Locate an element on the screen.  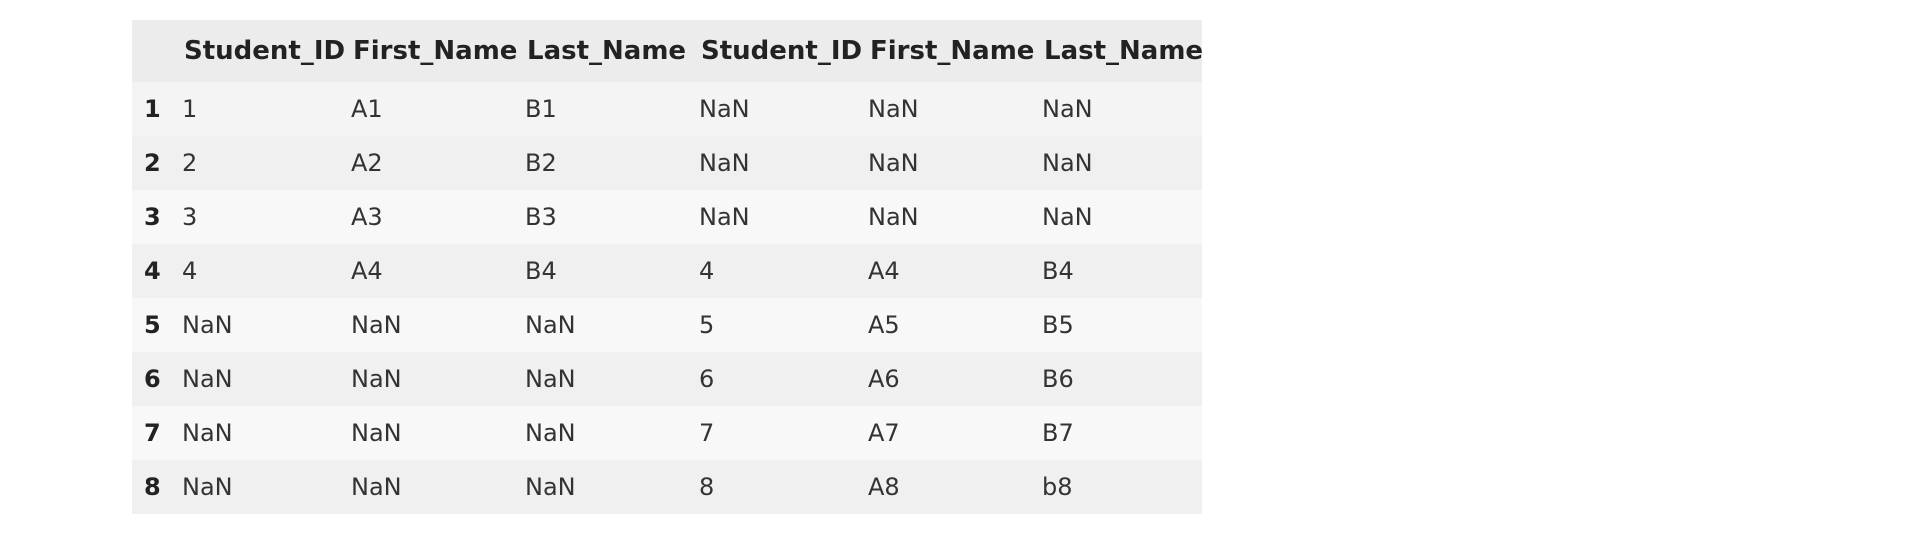
cell-student-id: 3 is located at coordinates (190, 217).